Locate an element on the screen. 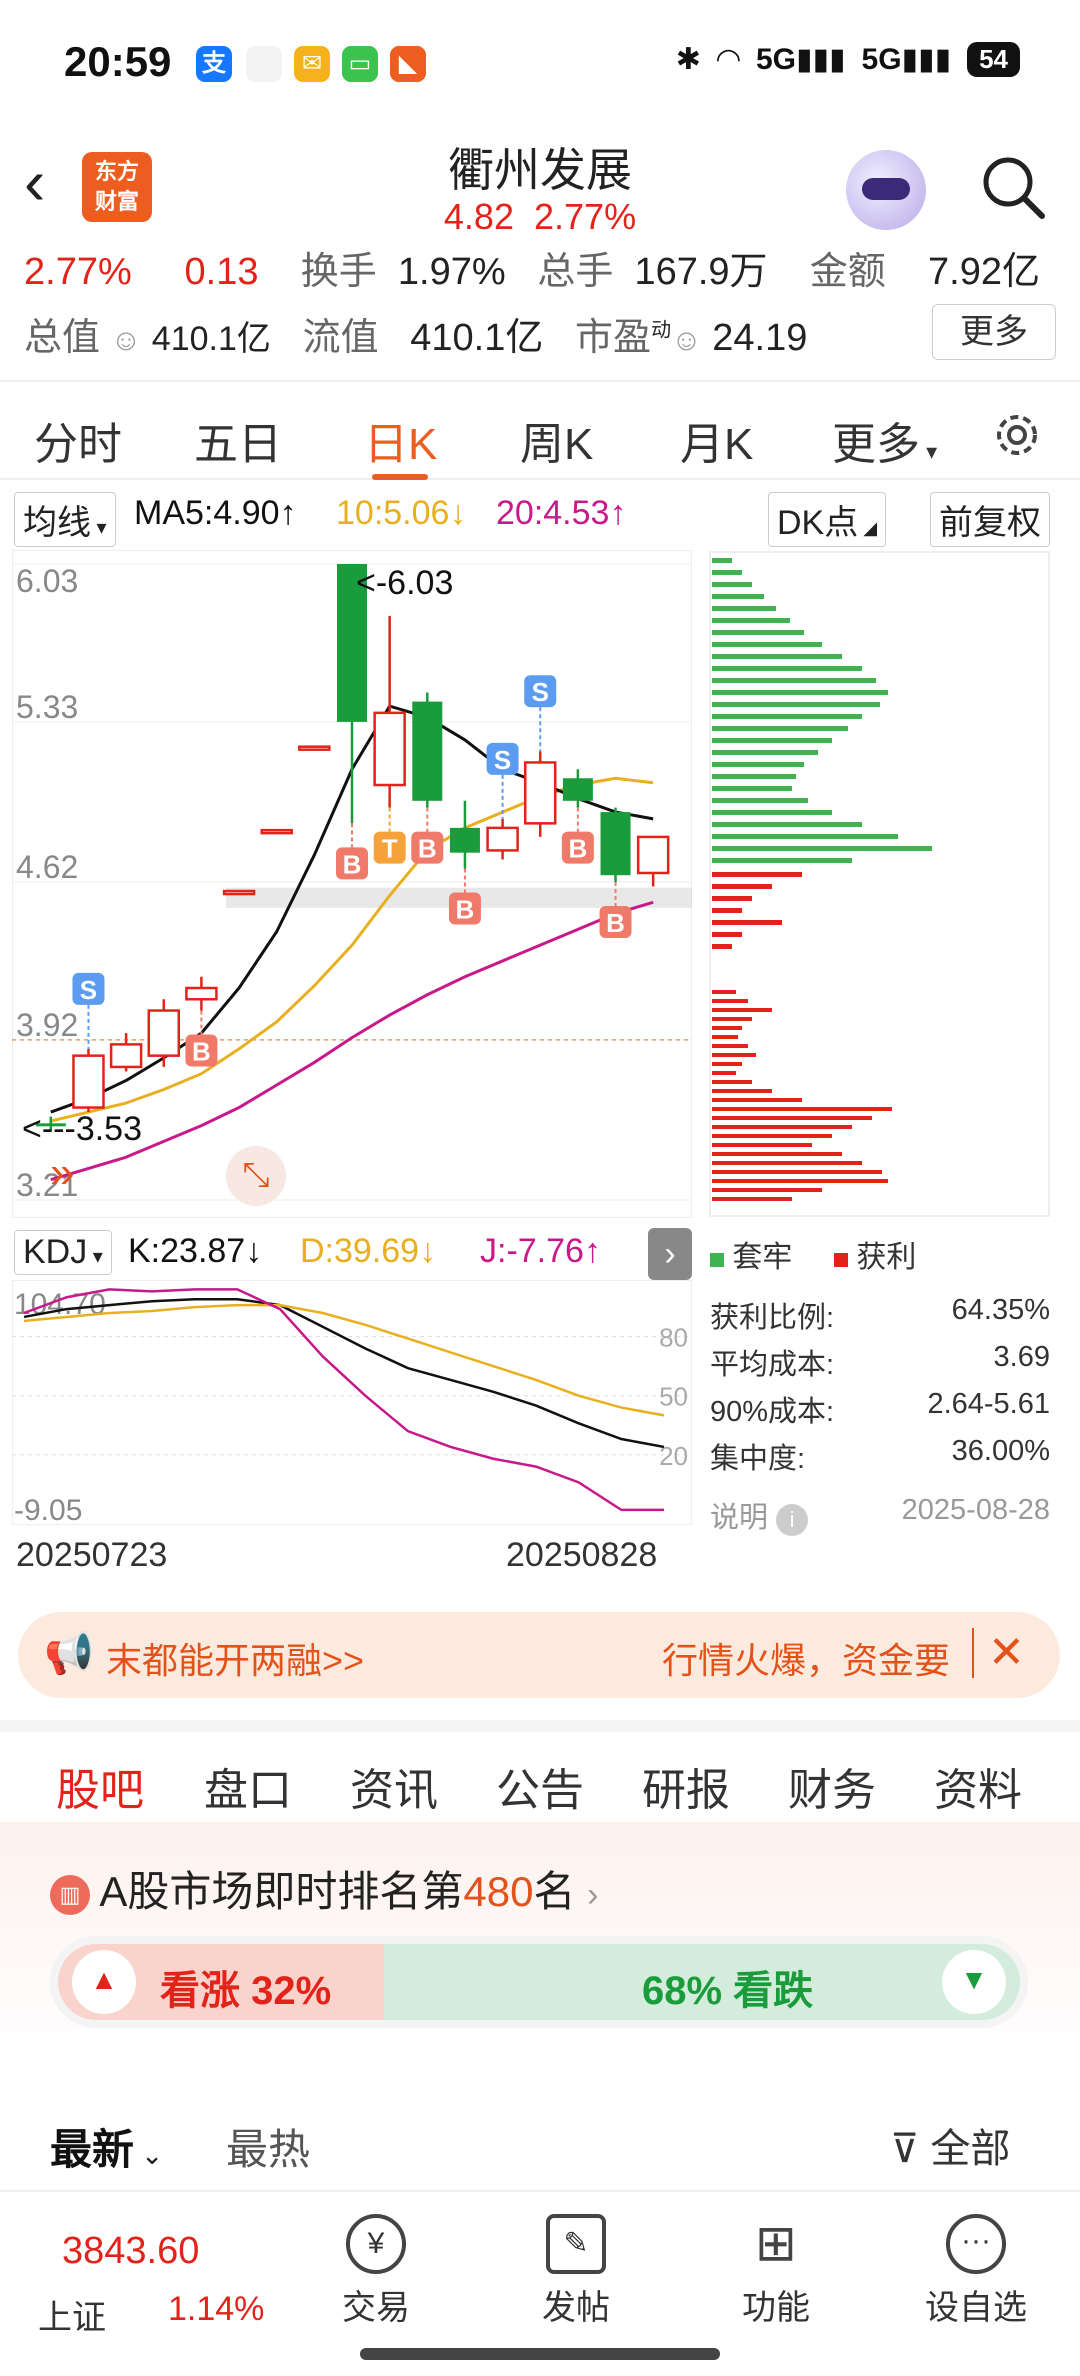 The image size is (1080, 2376). tab-news: 资讯 is located at coordinates (394, 1786).